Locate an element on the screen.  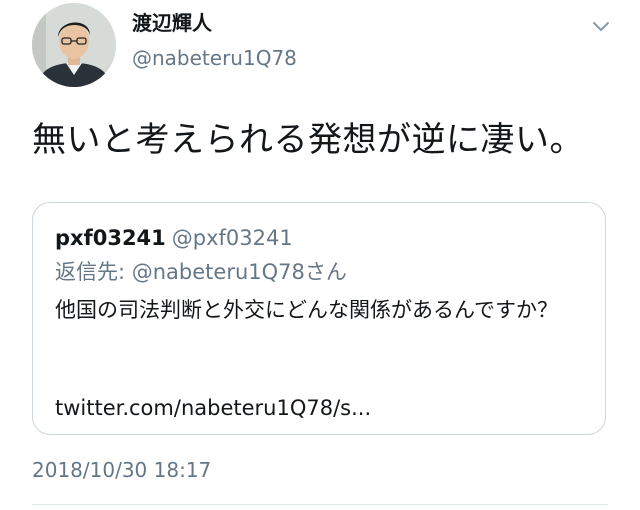
author-handle: @nabeteru1Q78 is located at coordinates (214, 58).